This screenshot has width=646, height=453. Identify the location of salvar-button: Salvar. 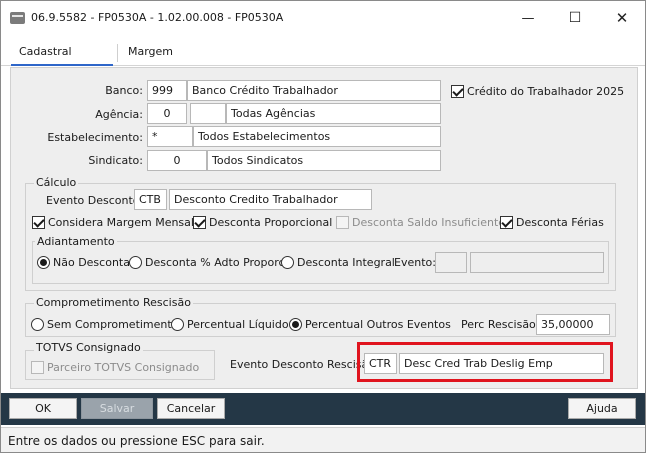
(117, 408).